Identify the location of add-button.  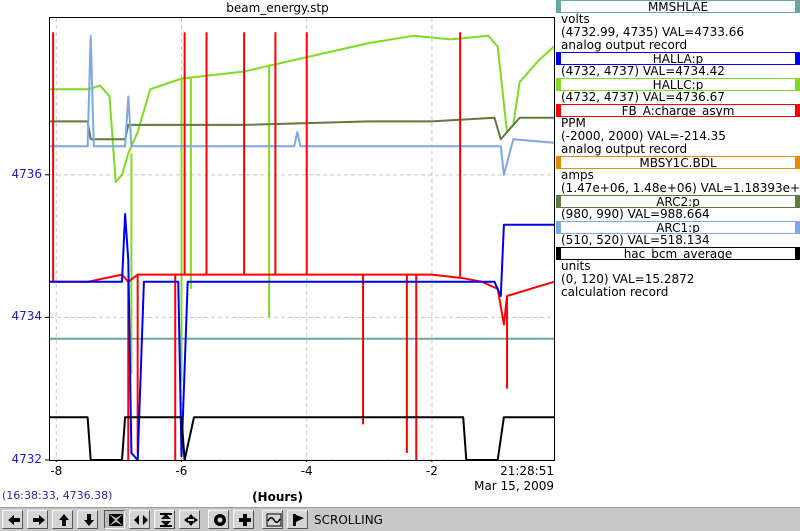
(243, 519).